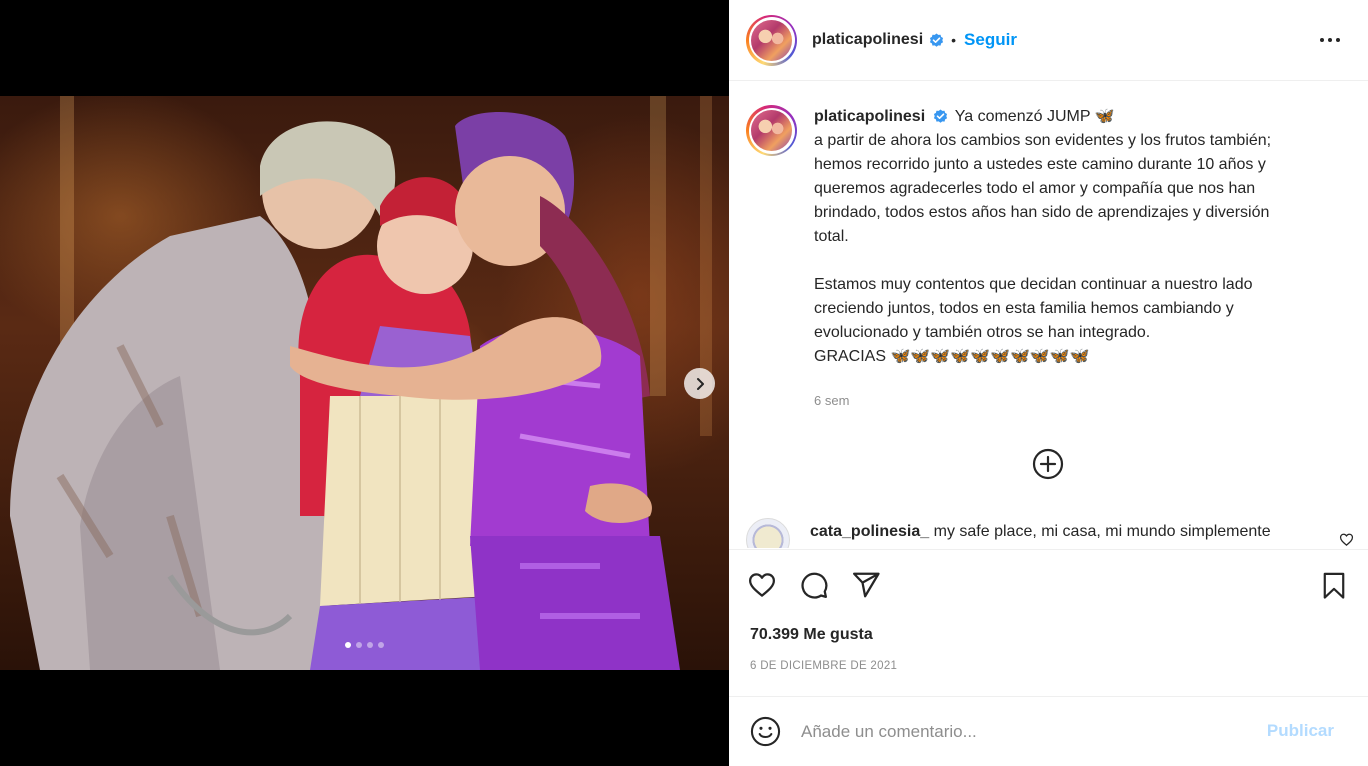  I want to click on carousel-next-button, so click(699, 383).